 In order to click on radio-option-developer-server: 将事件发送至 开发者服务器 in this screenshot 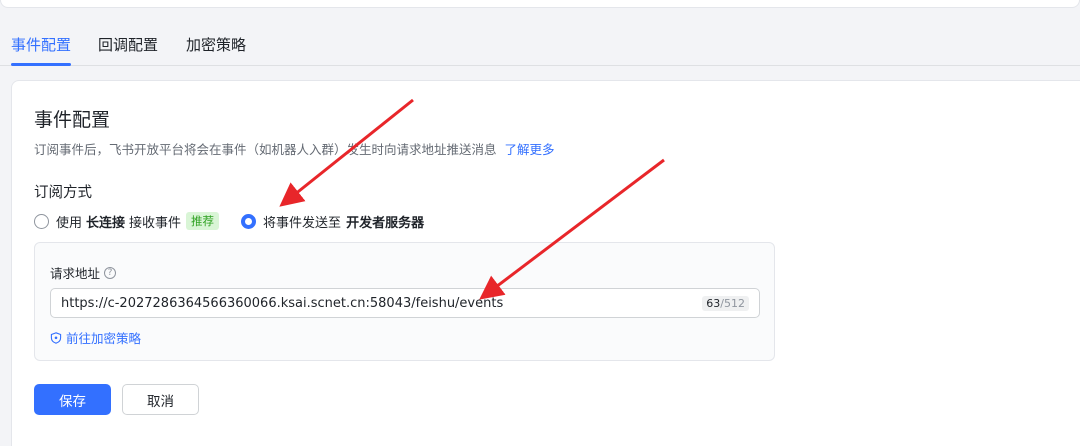, I will do `click(332, 221)`.